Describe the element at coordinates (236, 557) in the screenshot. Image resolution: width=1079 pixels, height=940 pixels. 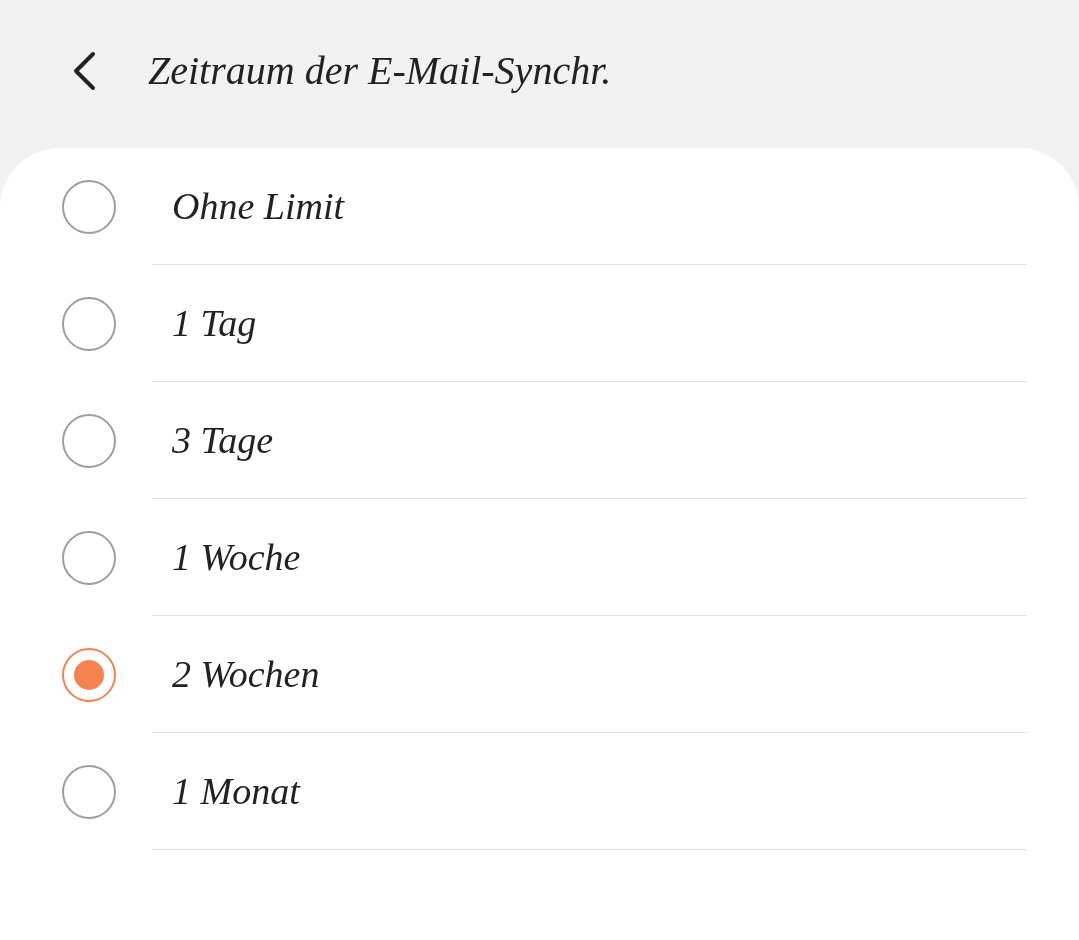
I see `option-label: 1 Woche` at that location.